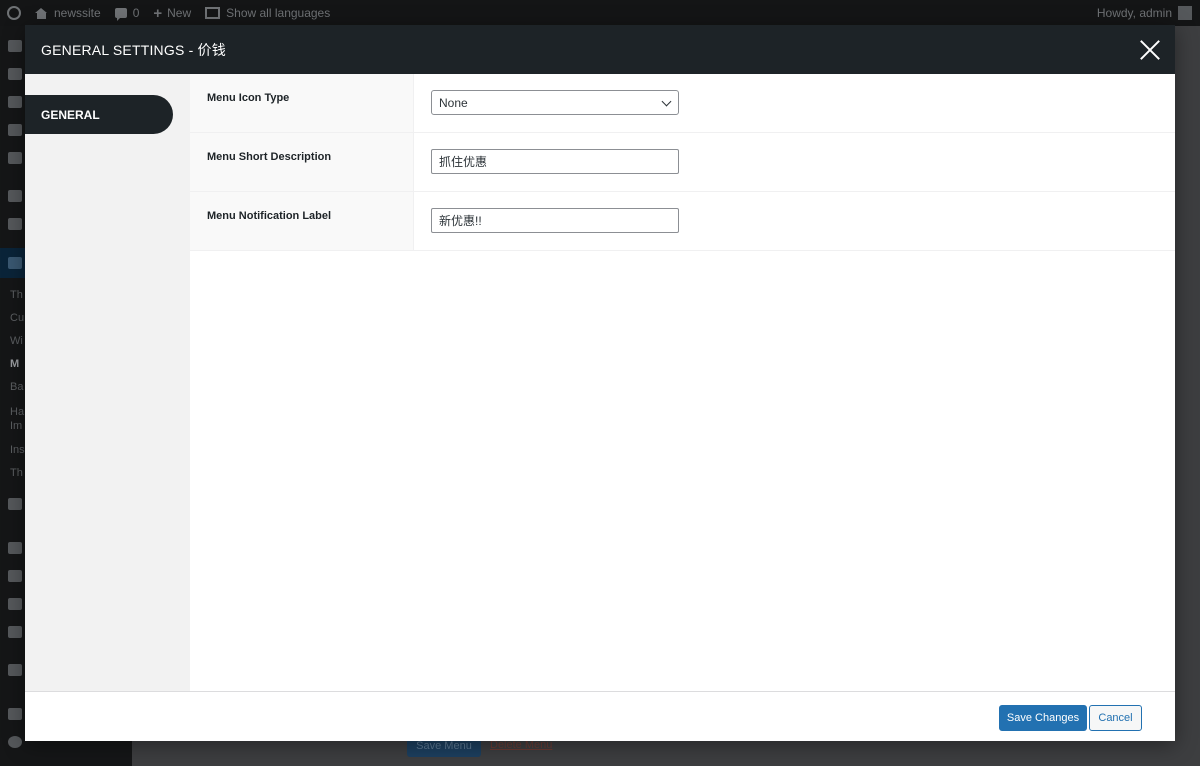 Image resolution: width=1200 pixels, height=766 pixels. Describe the element at coordinates (15, 158) in the screenshot. I see `pages-icon` at that location.